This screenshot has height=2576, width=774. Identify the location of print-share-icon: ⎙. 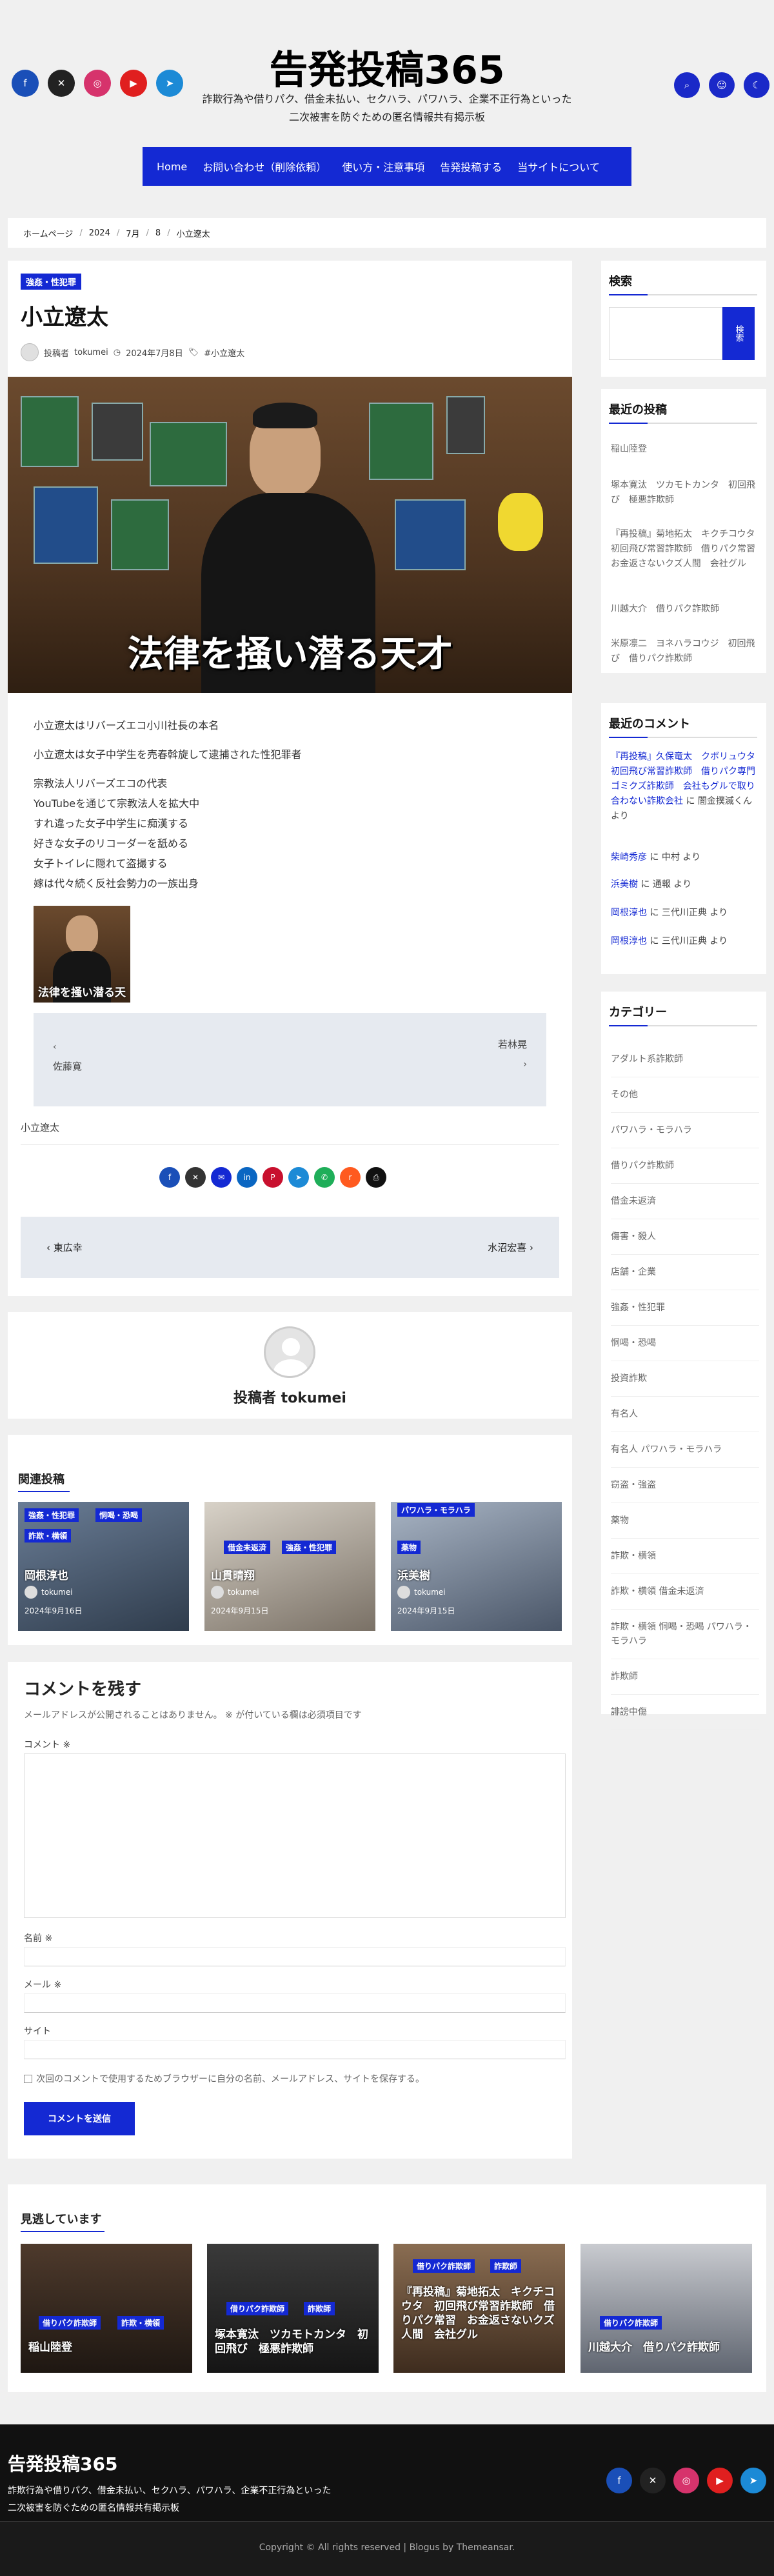
(376, 1177).